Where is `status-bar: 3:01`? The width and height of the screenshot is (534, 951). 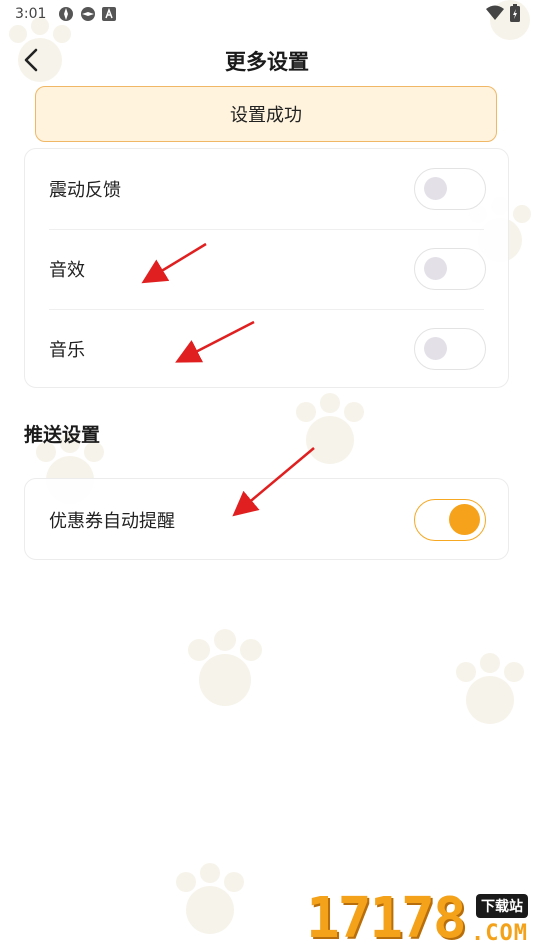
status-bar: 3:01 is located at coordinates (267, 14).